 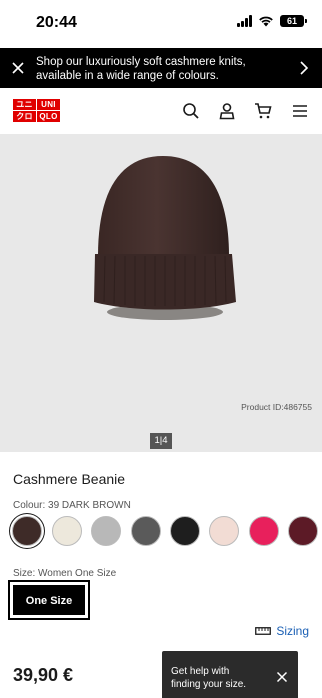 I want to click on size-option-button: One Size, so click(x=49, y=600).